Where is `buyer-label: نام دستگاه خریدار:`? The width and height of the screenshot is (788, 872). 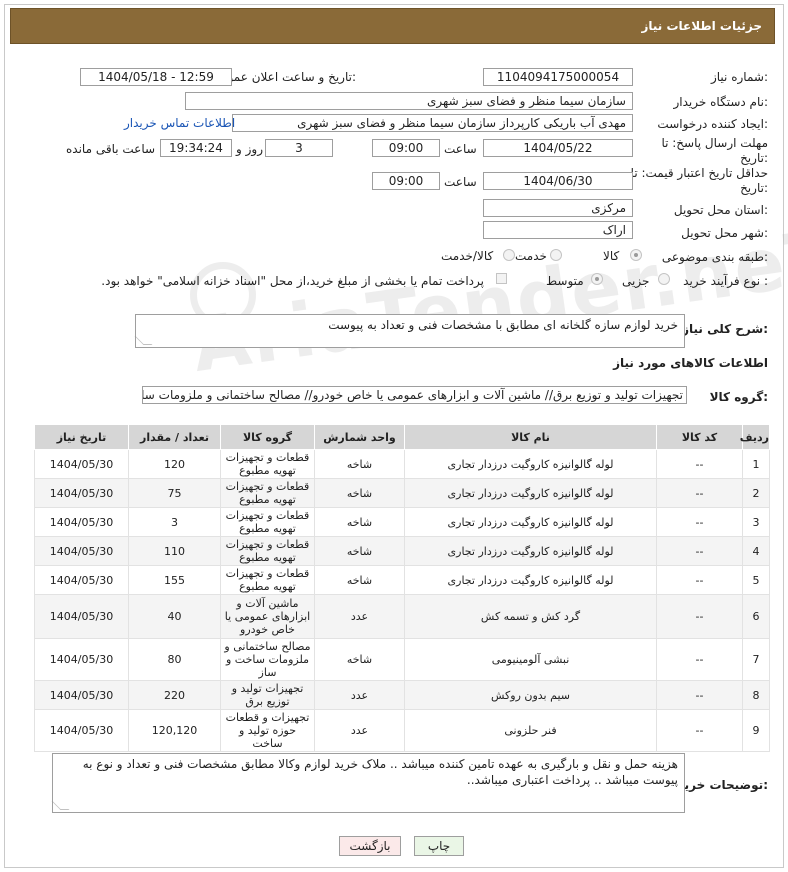 buyer-label: نام دستگاه خریدار: is located at coordinates (721, 102).